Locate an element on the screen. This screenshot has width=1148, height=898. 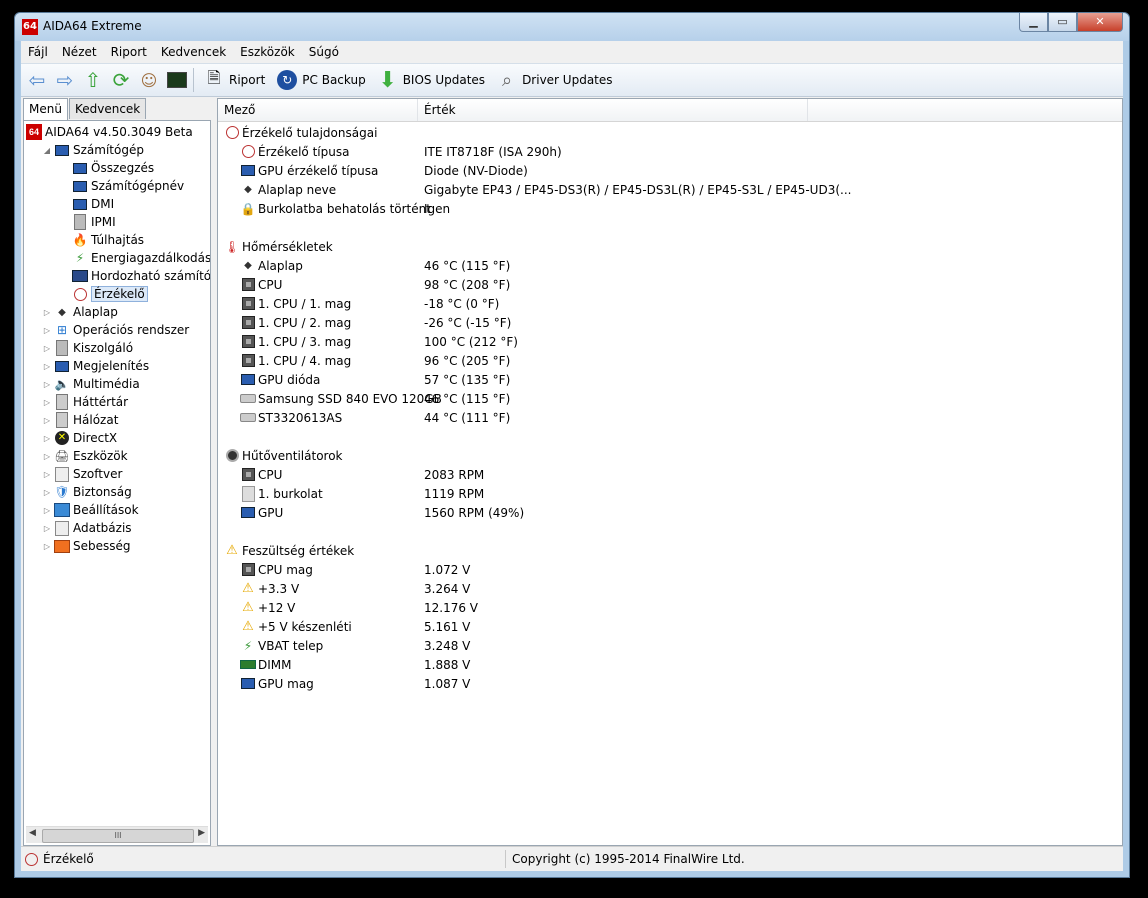
sensor-row: ⚠ +3.3 V 3.264 V is located at coordinates (670, 588).